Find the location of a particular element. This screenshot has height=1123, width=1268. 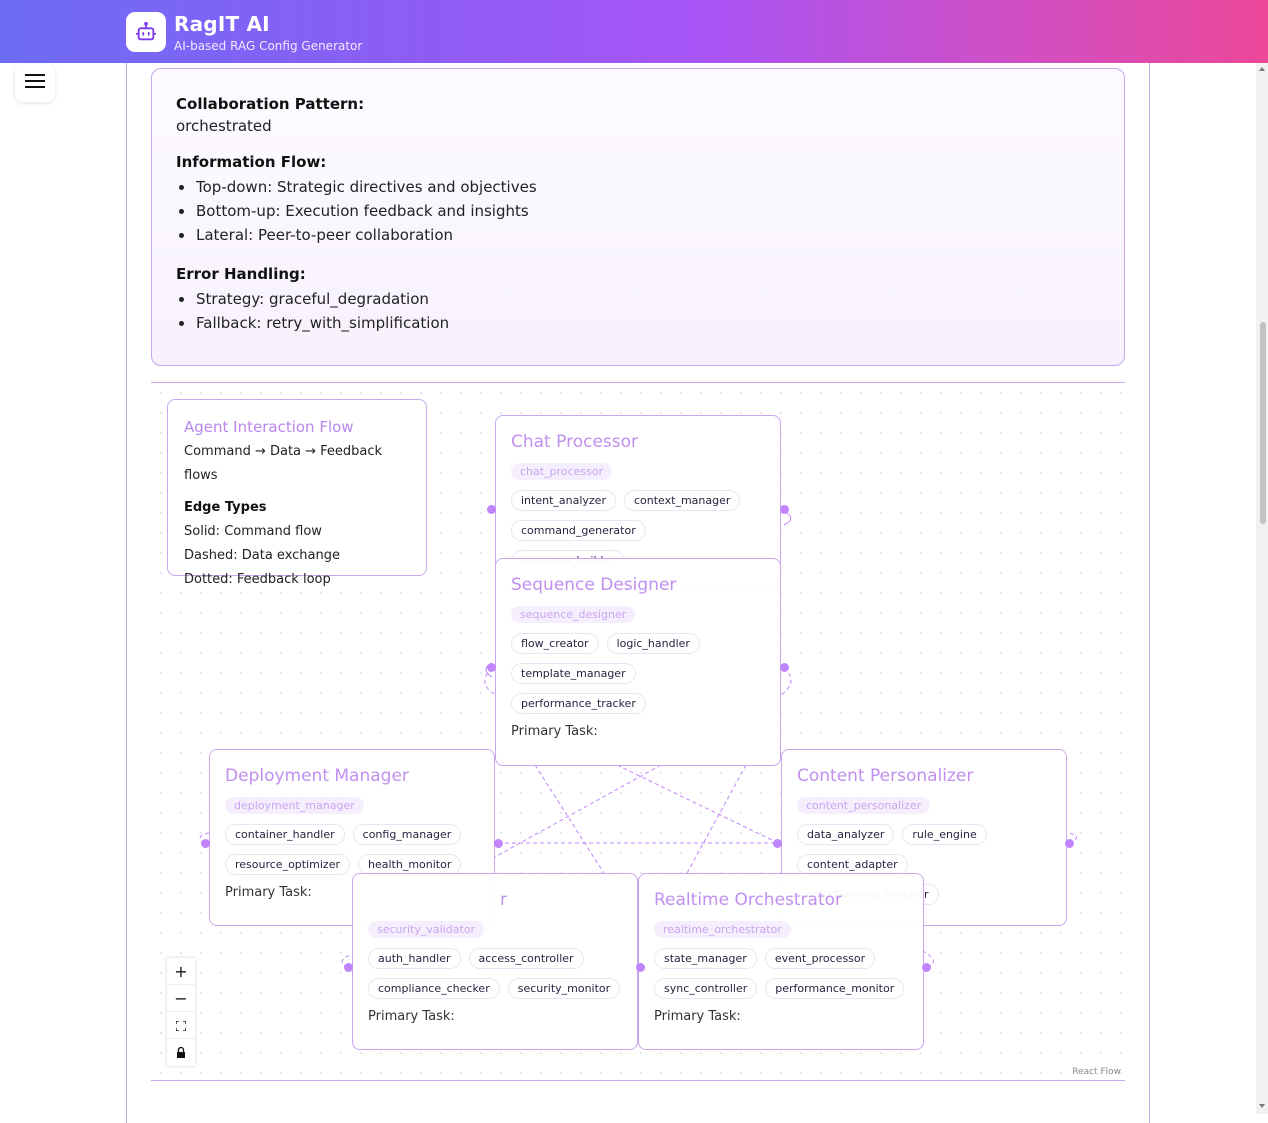

capability-tag: template_manager is located at coordinates (573, 673).